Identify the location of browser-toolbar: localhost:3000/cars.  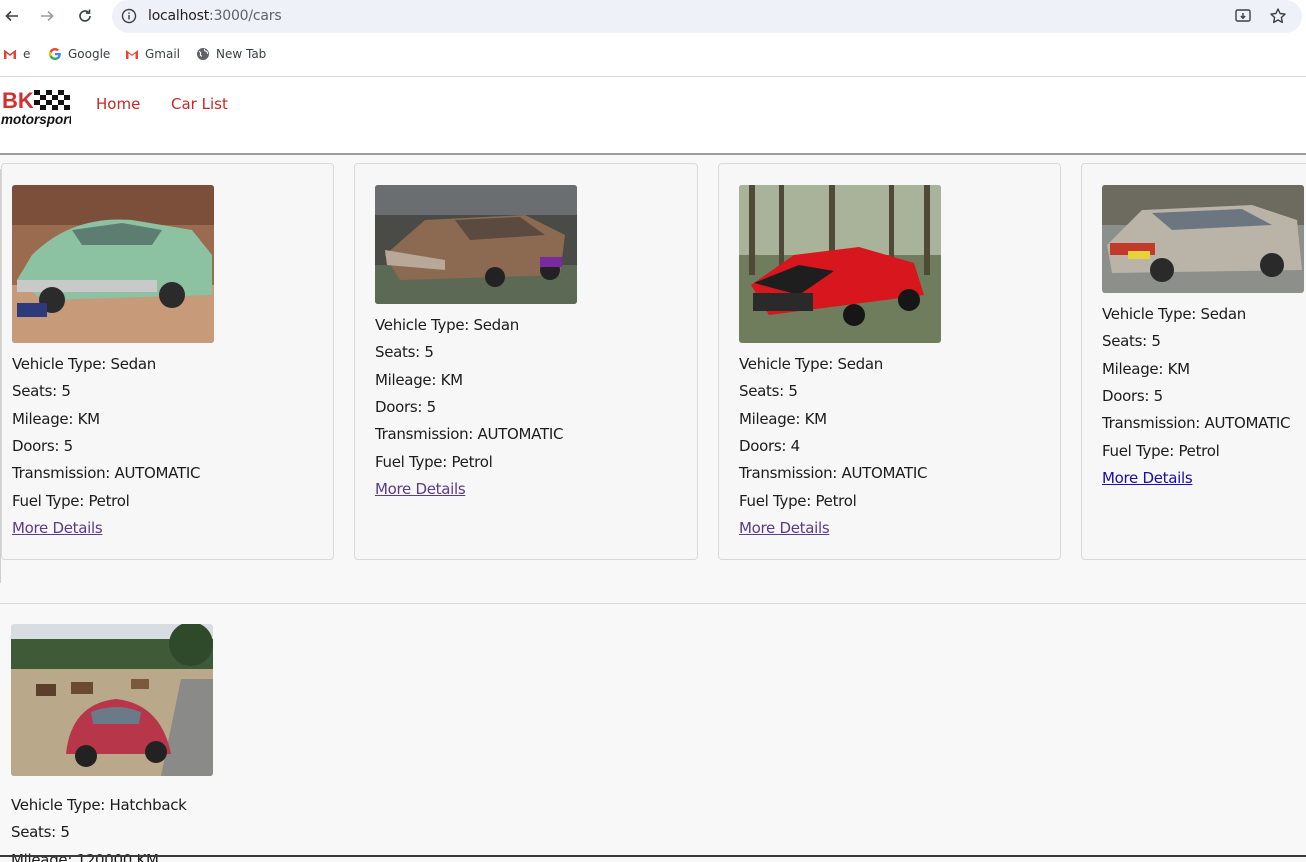
(653, 17).